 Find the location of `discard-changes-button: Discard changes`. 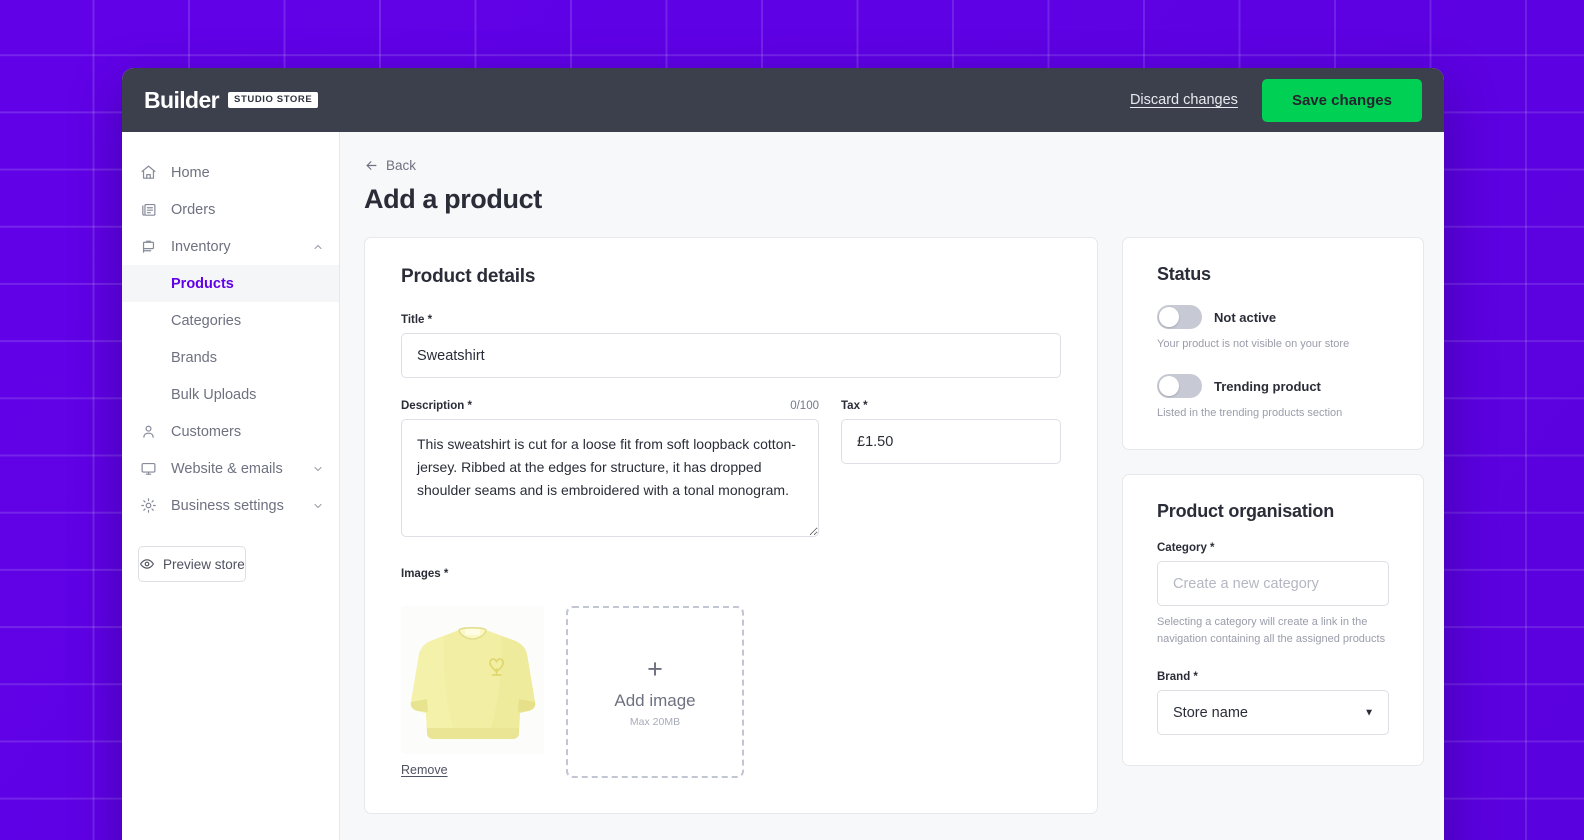

discard-changes-button: Discard changes is located at coordinates (1184, 100).